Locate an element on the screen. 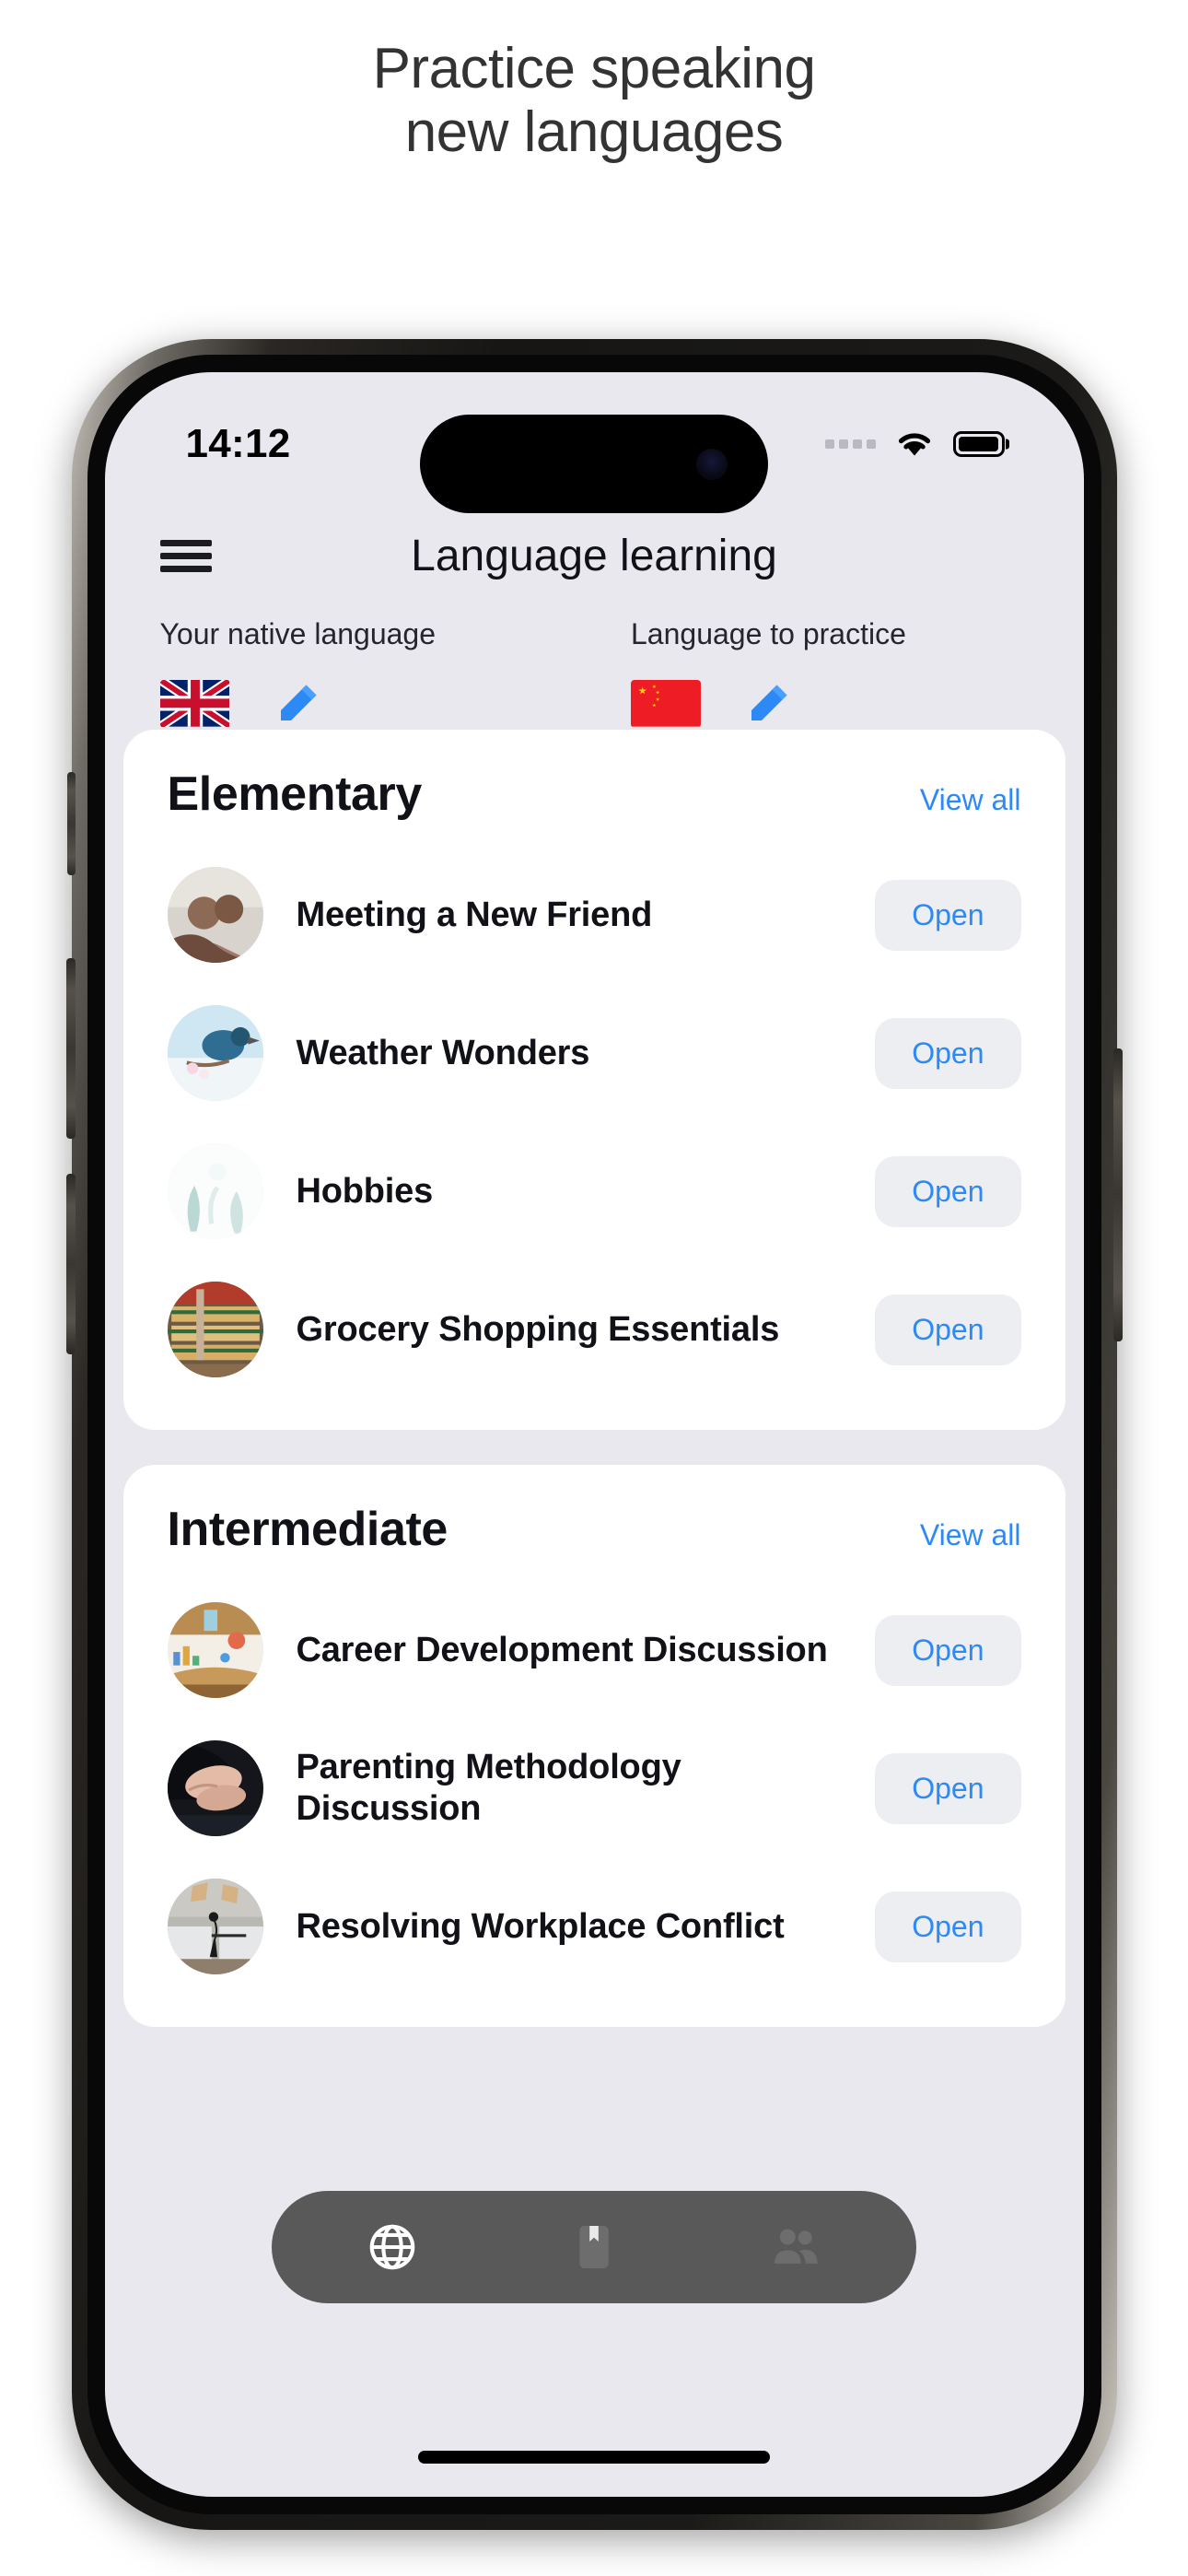 Image resolution: width=1188 pixels, height=2576 pixels. battery-icon is located at coordinates (979, 444).